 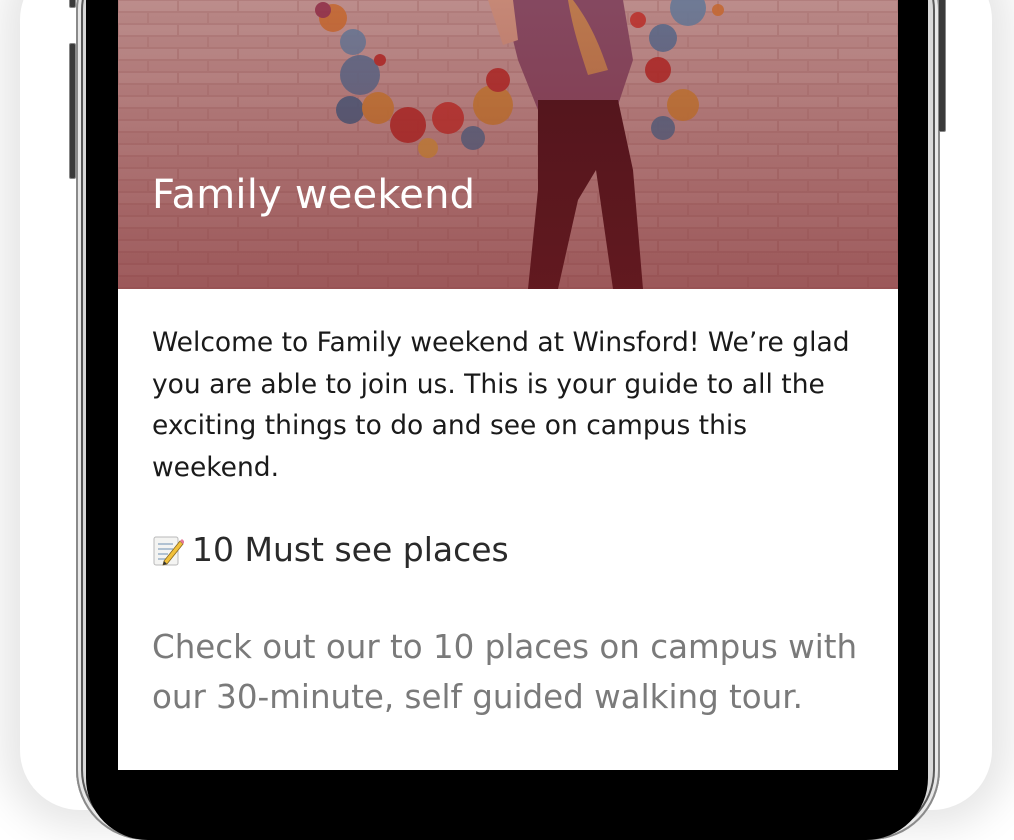 I want to click on section-heading-row: 10 Must see places, so click(x=330, y=549).